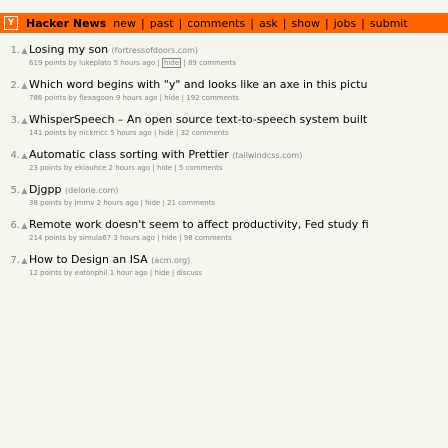 The width and height of the screenshot is (448, 448). What do you see at coordinates (205, 133) in the screenshot?
I see `comments-link: 32 comments` at bounding box center [205, 133].